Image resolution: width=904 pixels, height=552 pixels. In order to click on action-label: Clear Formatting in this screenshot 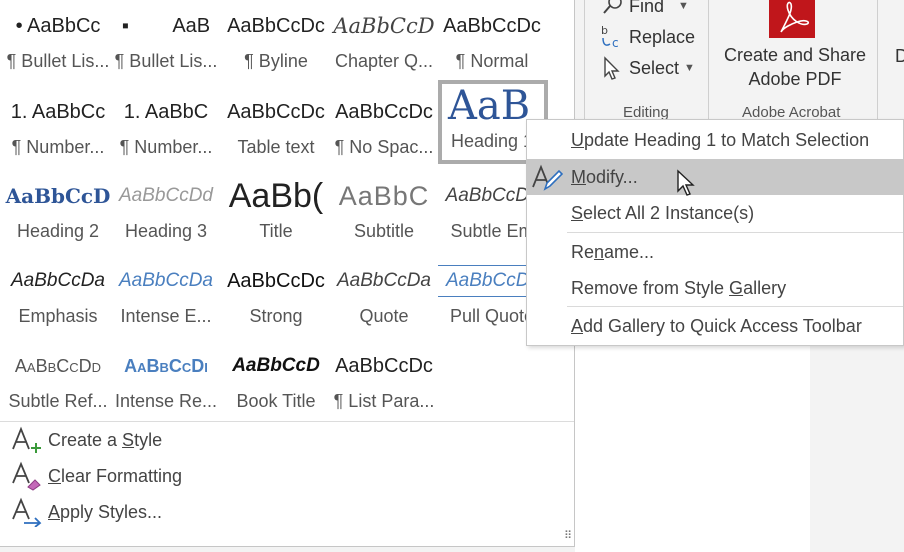, I will do `click(115, 476)`.